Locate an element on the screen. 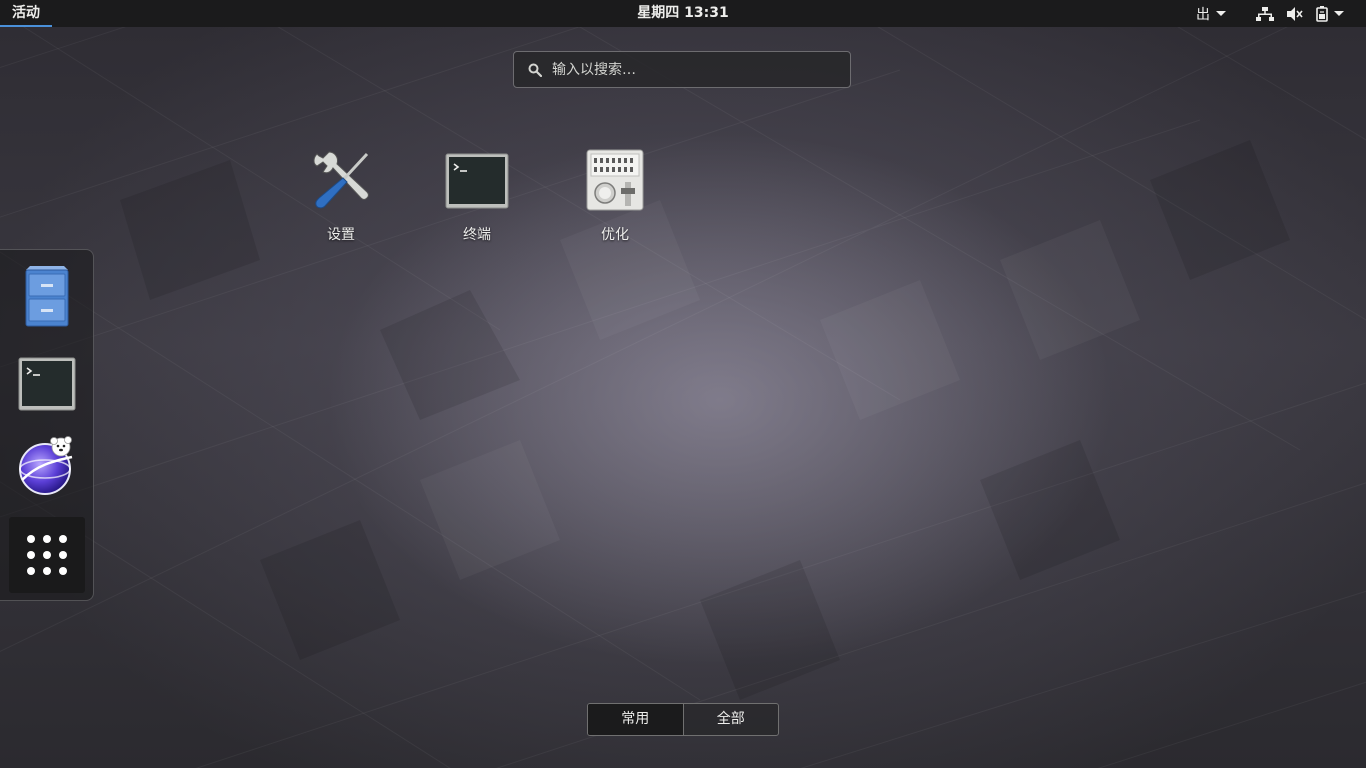 The image size is (1366, 768). search-box is located at coordinates (682, 69).